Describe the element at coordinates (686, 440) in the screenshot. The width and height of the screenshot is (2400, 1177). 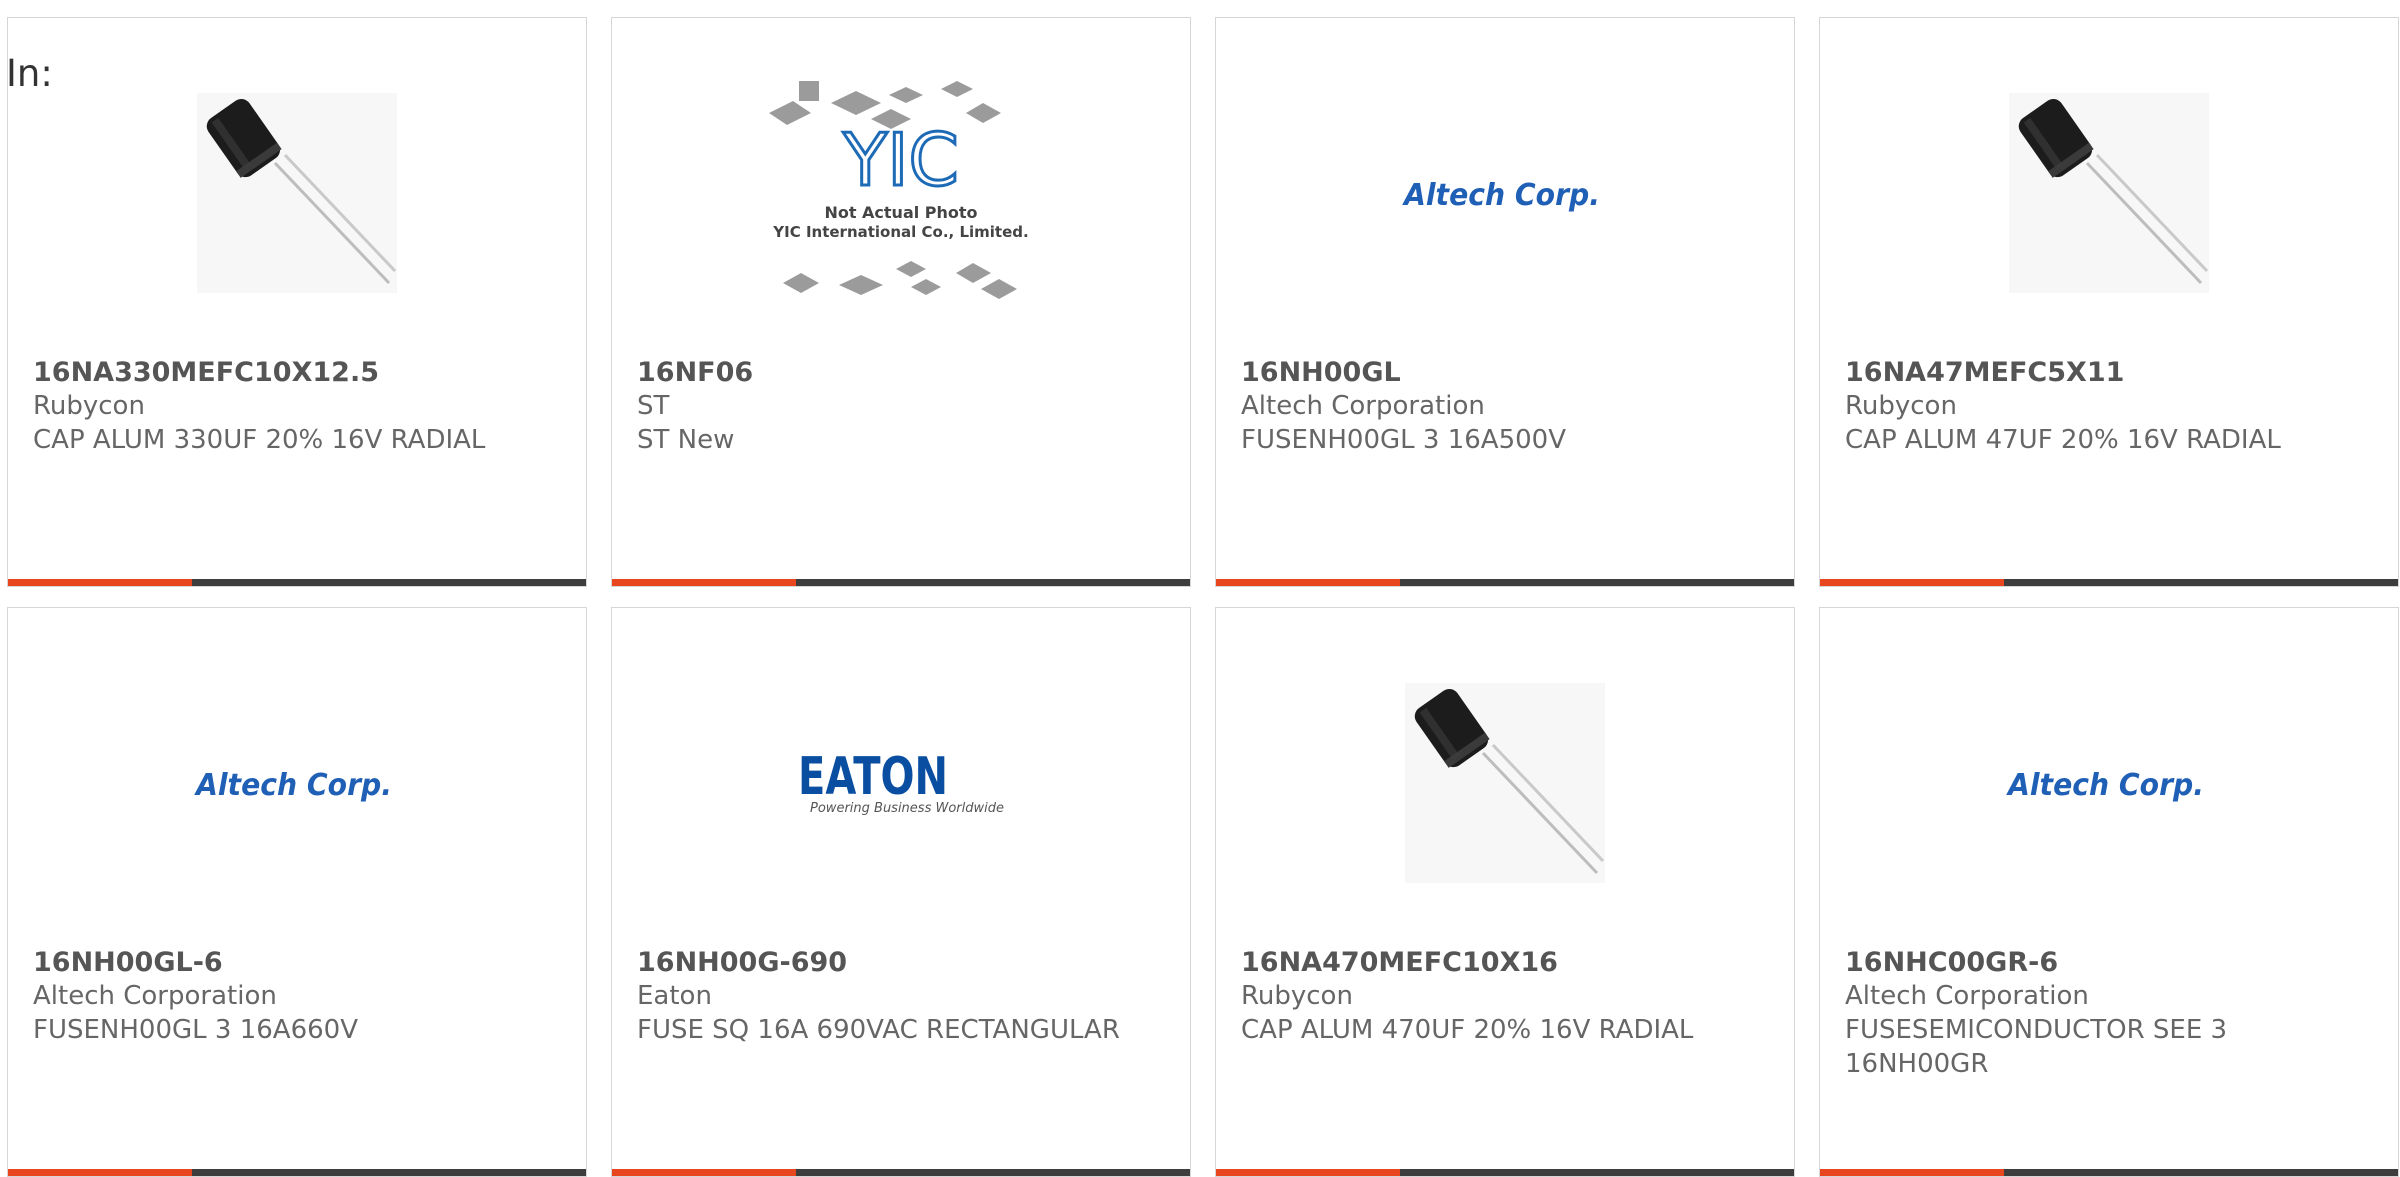
I see `description: ST New` at that location.